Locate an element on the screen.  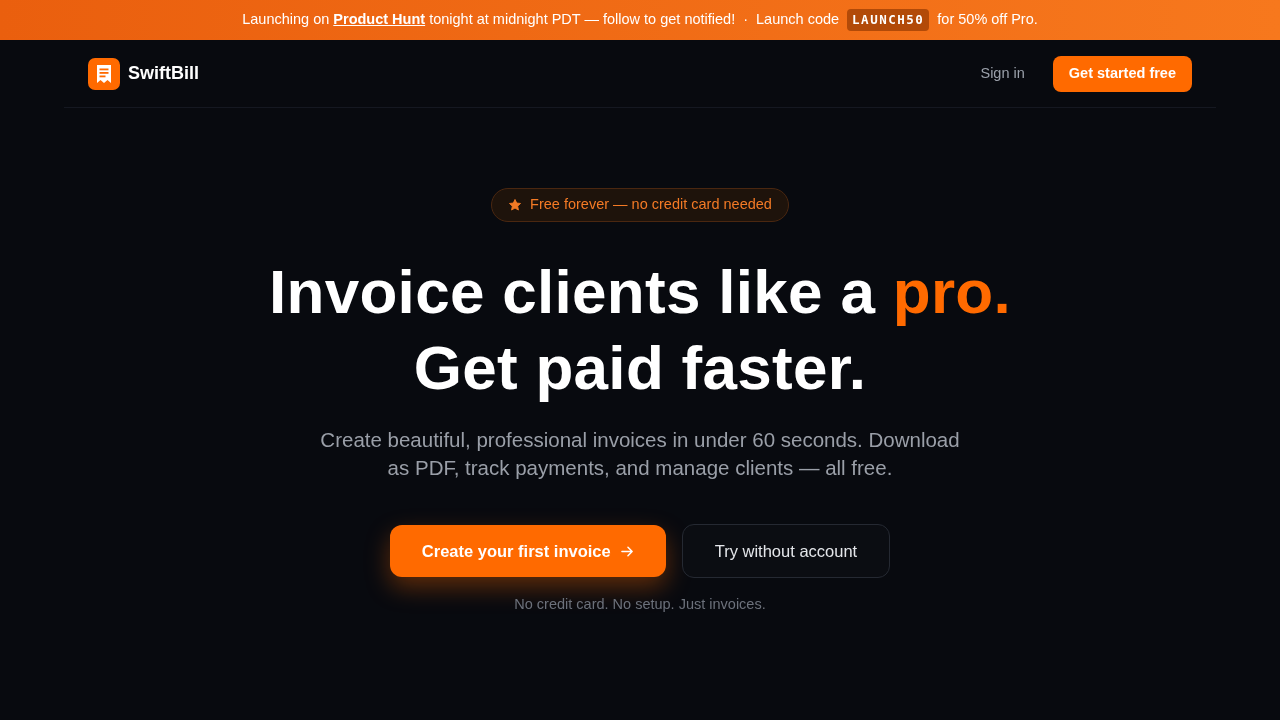
promo-code: LAUNCH50 is located at coordinates (888, 20).